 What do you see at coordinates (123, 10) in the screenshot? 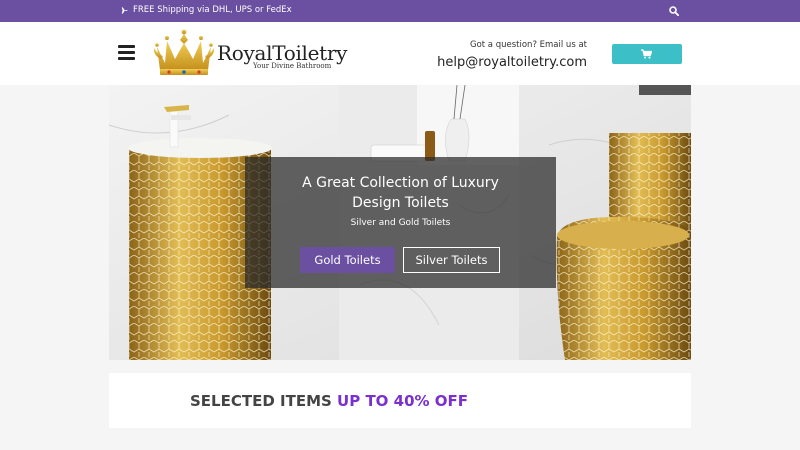
I see `plane-icon` at bounding box center [123, 10].